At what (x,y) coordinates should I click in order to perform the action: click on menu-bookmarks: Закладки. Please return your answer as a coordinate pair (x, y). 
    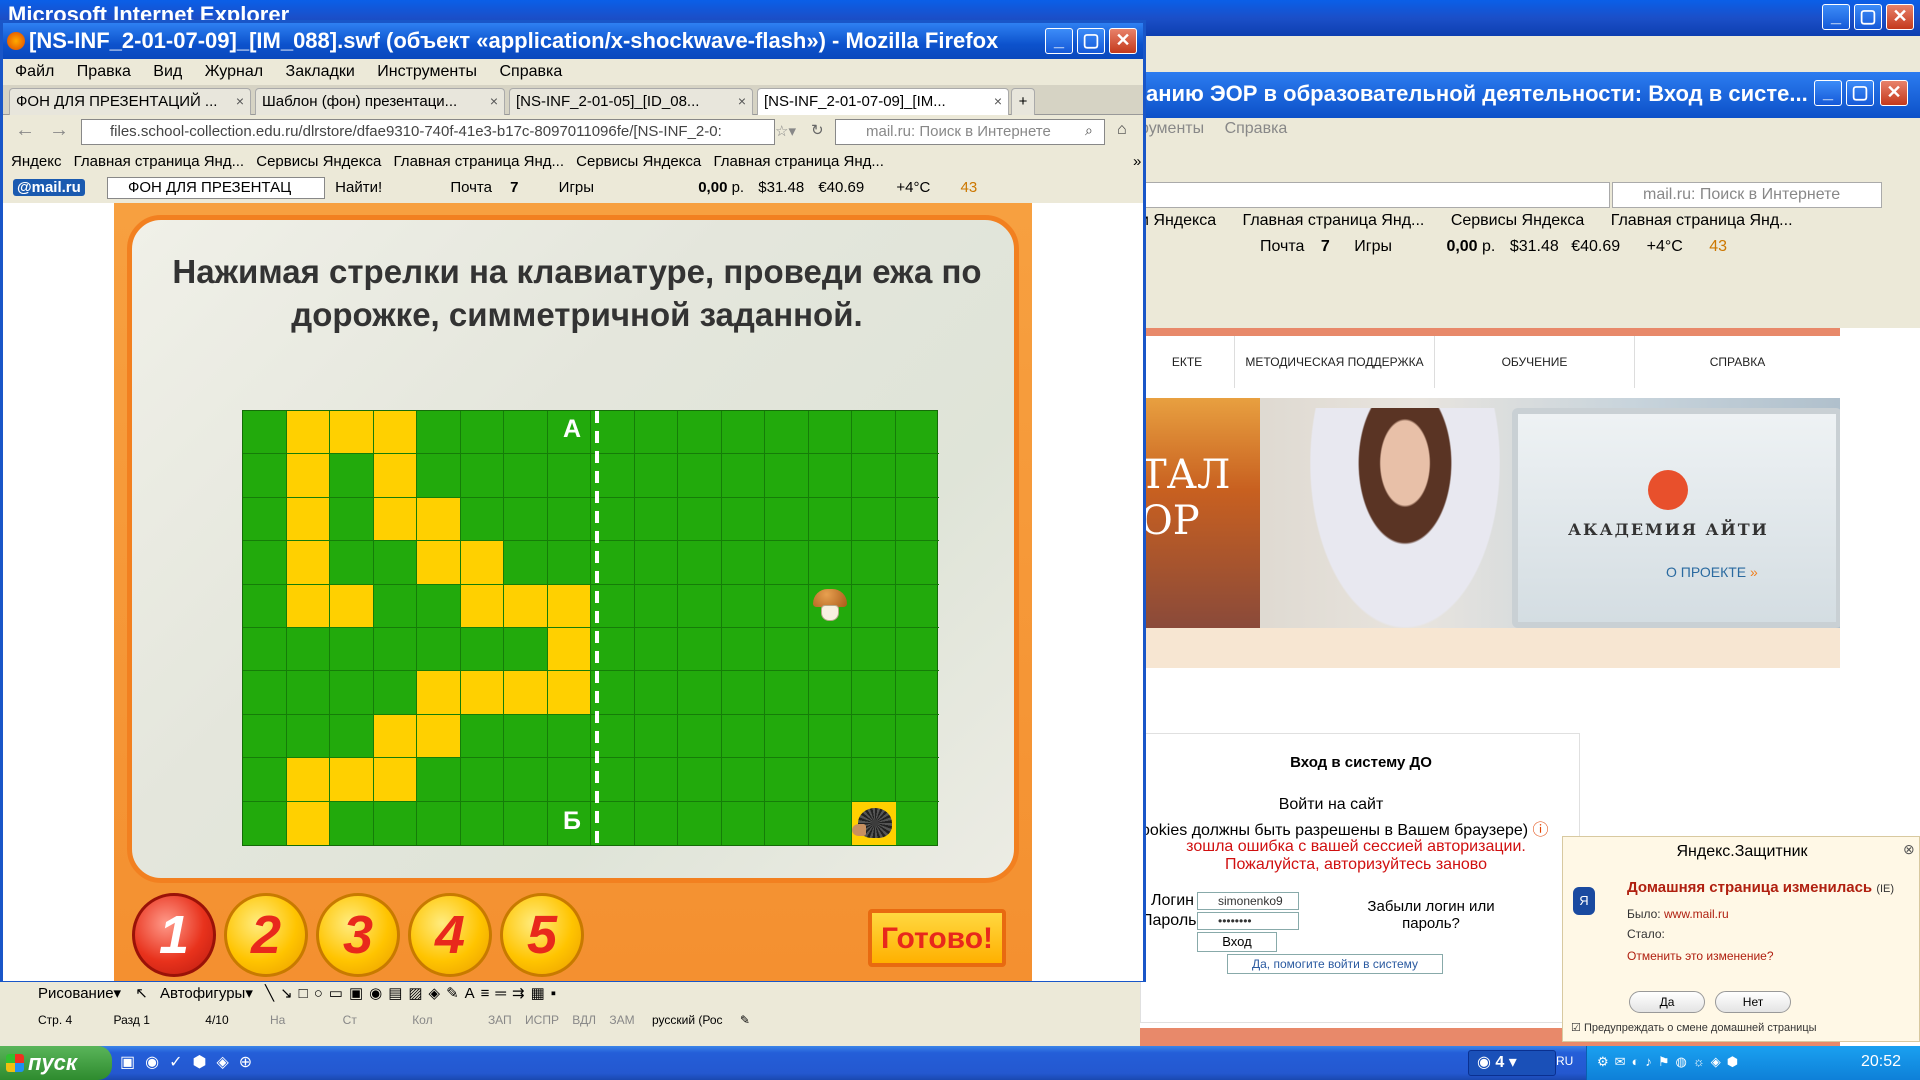
    Looking at the image, I should click on (320, 71).